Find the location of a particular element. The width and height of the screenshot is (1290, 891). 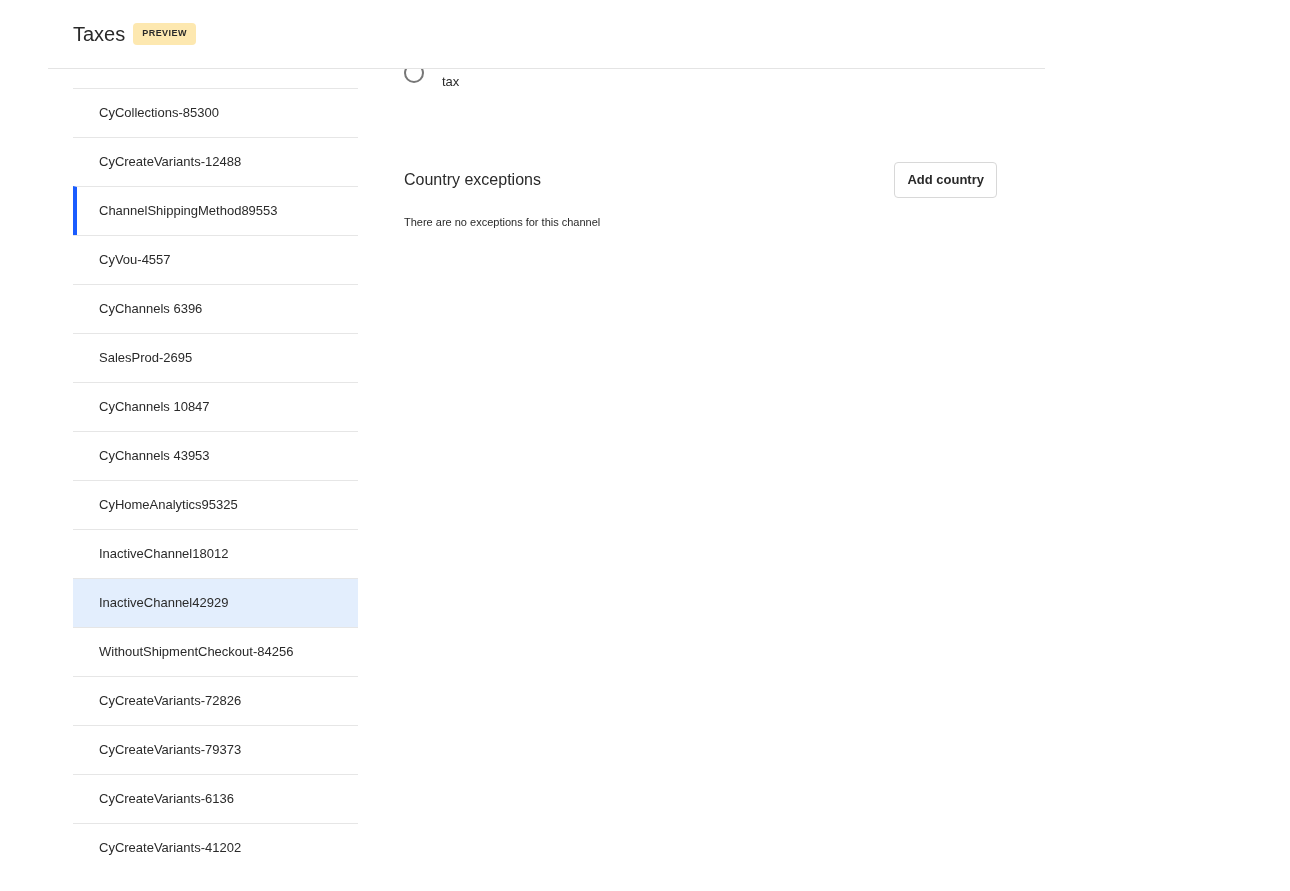

channel-list-item: CyCreateVariants-72826 is located at coordinates (215, 700).